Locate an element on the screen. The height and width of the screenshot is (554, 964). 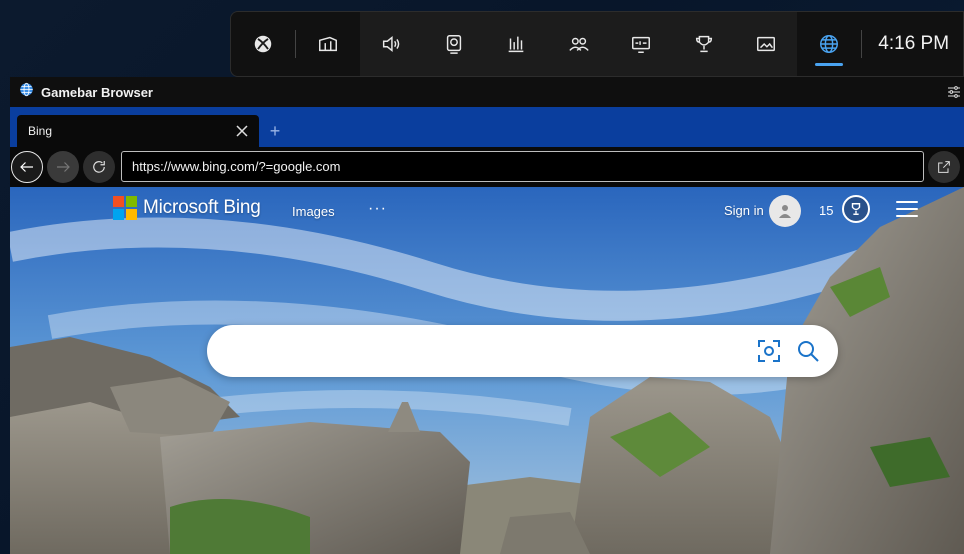
navigation-bar is located at coordinates (487, 167).